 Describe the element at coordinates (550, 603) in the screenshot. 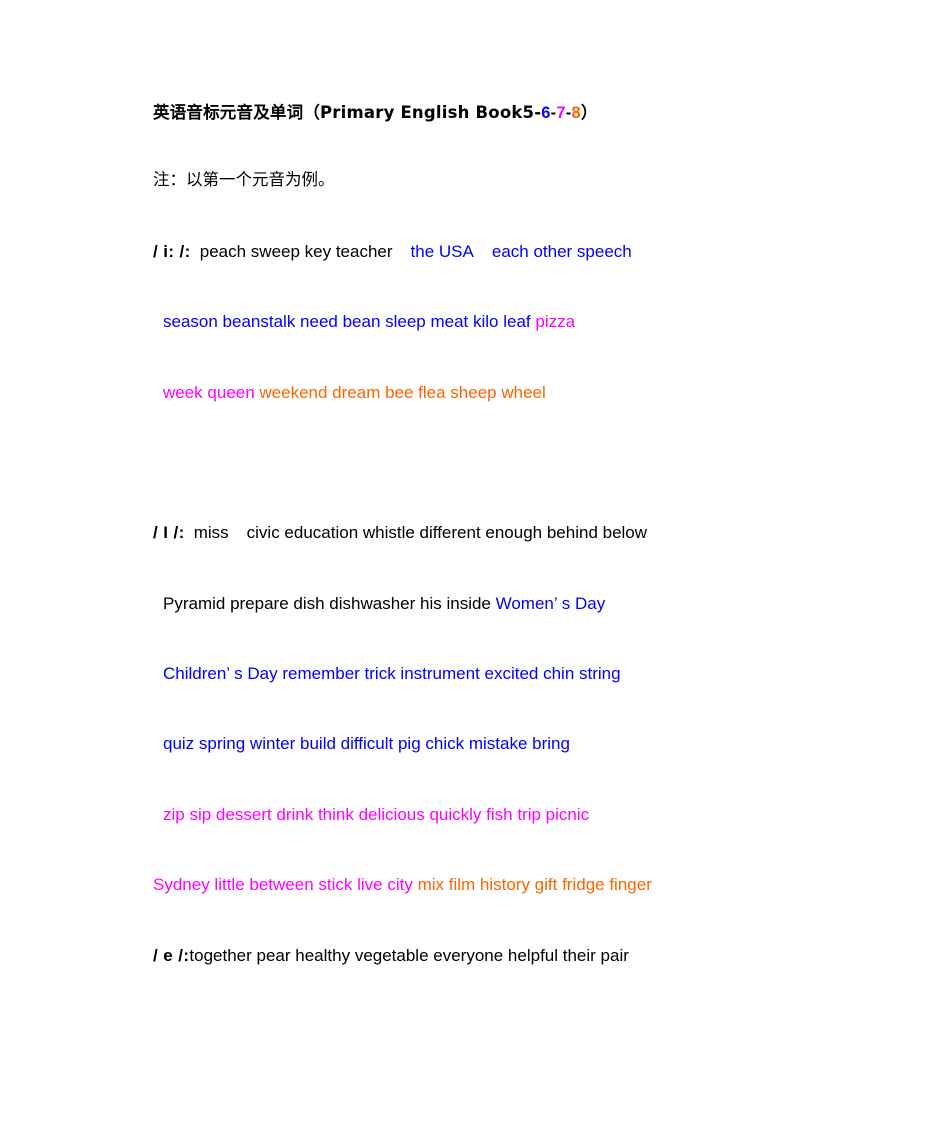

I see `word-run: Women’ s Day` at that location.